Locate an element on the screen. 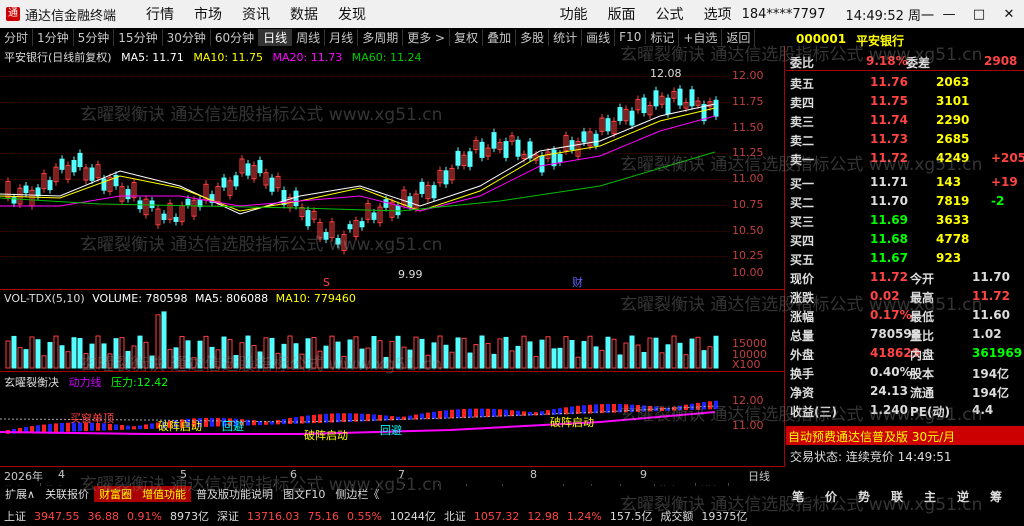 Image resolution: width=1024 pixels, height=526 pixels. bid-row: 买一 11.71 143 +19 is located at coordinates (905, 182).